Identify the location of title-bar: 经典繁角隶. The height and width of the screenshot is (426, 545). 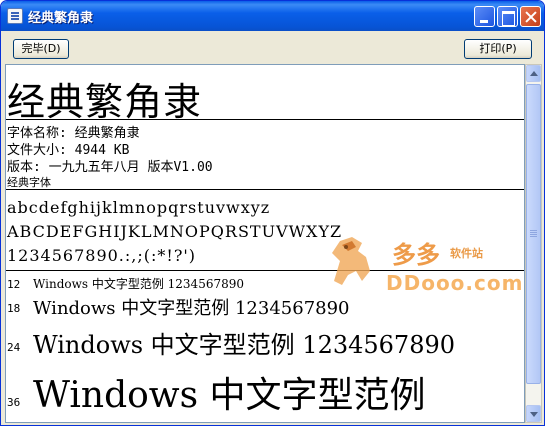
(272, 16).